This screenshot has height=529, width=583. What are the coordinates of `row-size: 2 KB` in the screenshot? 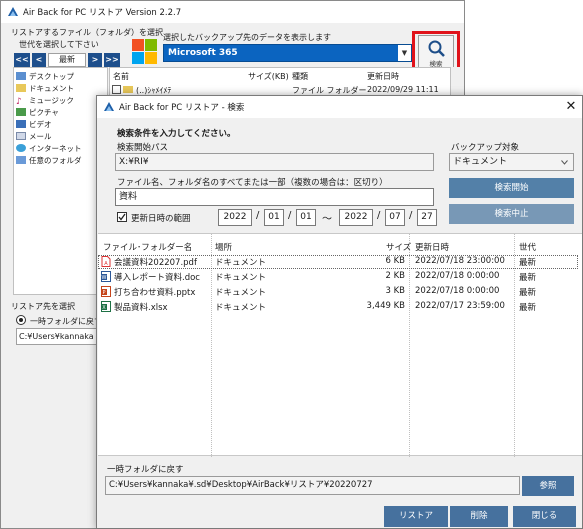 It's located at (395, 276).